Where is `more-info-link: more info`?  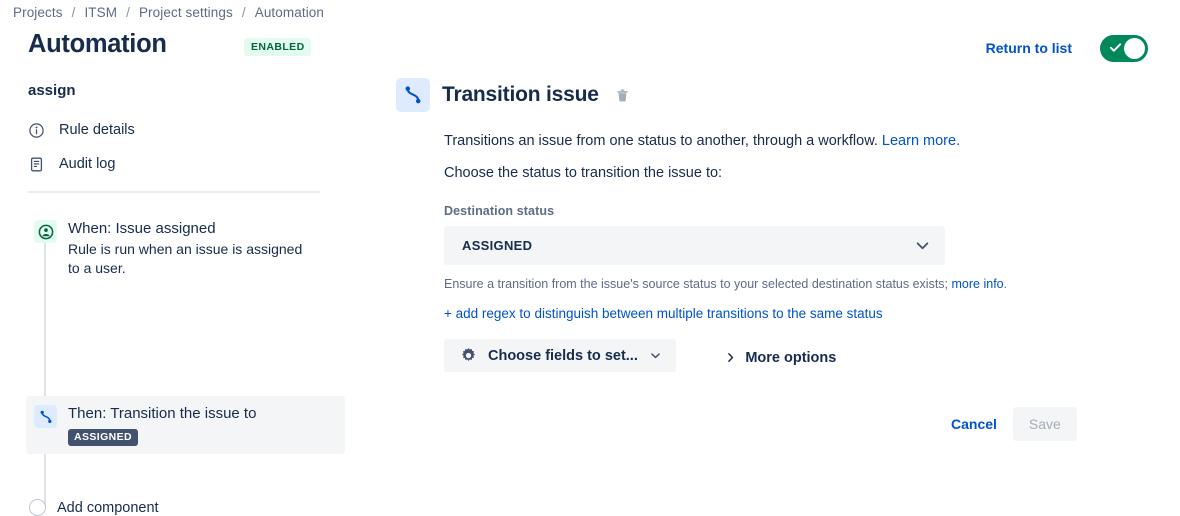
more-info-link: more info is located at coordinates (978, 284).